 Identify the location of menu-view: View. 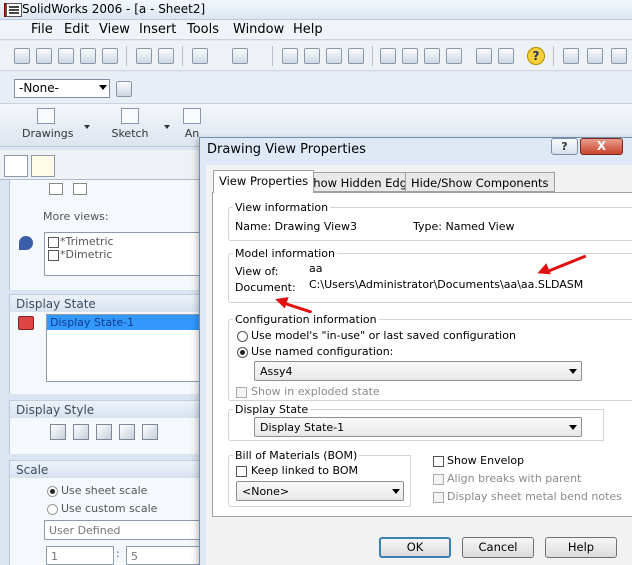
(114, 29).